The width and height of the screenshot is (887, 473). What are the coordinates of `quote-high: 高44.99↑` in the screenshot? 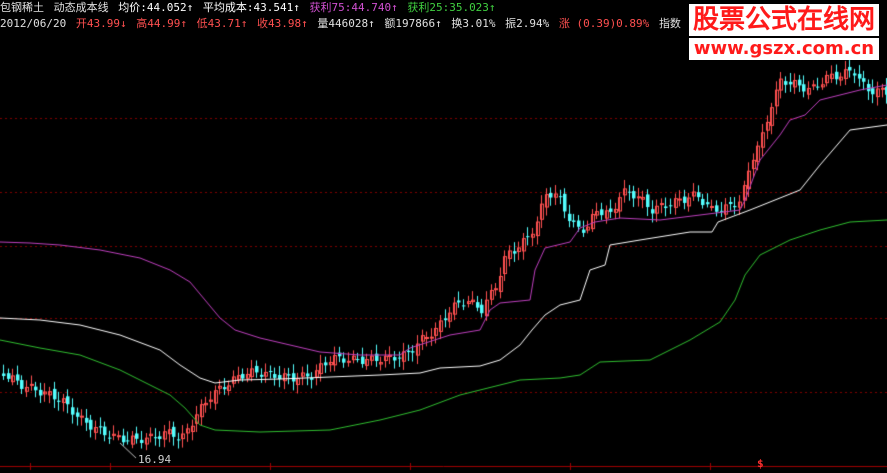 It's located at (161, 23).